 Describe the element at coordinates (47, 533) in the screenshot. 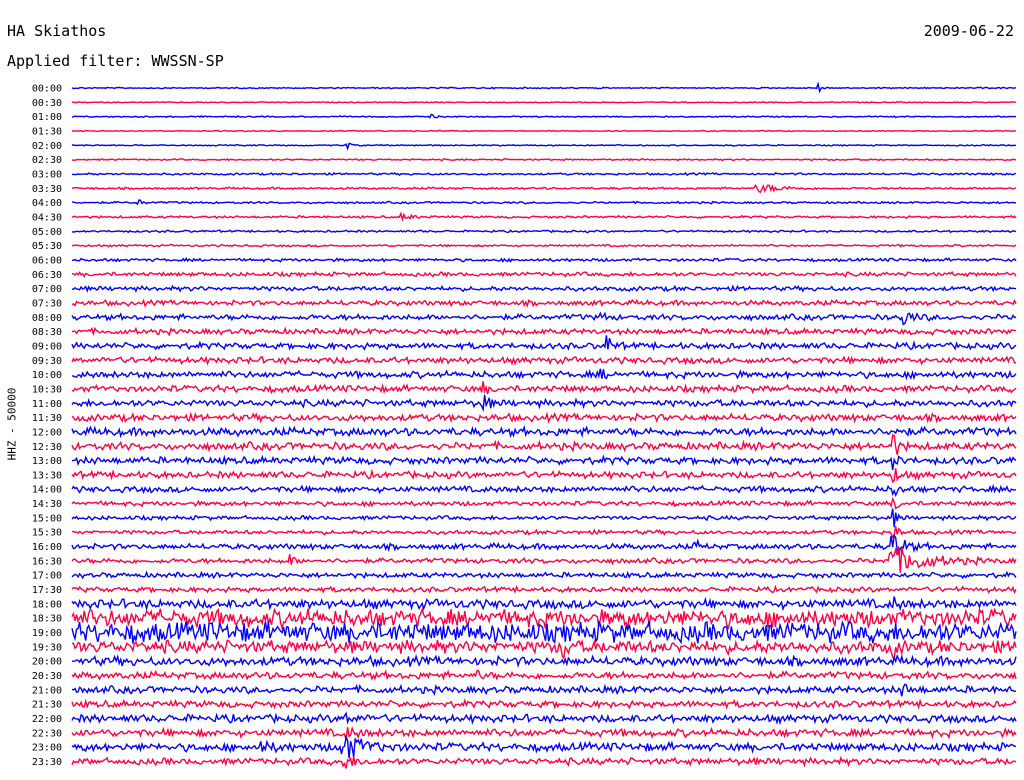

I see `time-tick-label: 15:30` at that location.